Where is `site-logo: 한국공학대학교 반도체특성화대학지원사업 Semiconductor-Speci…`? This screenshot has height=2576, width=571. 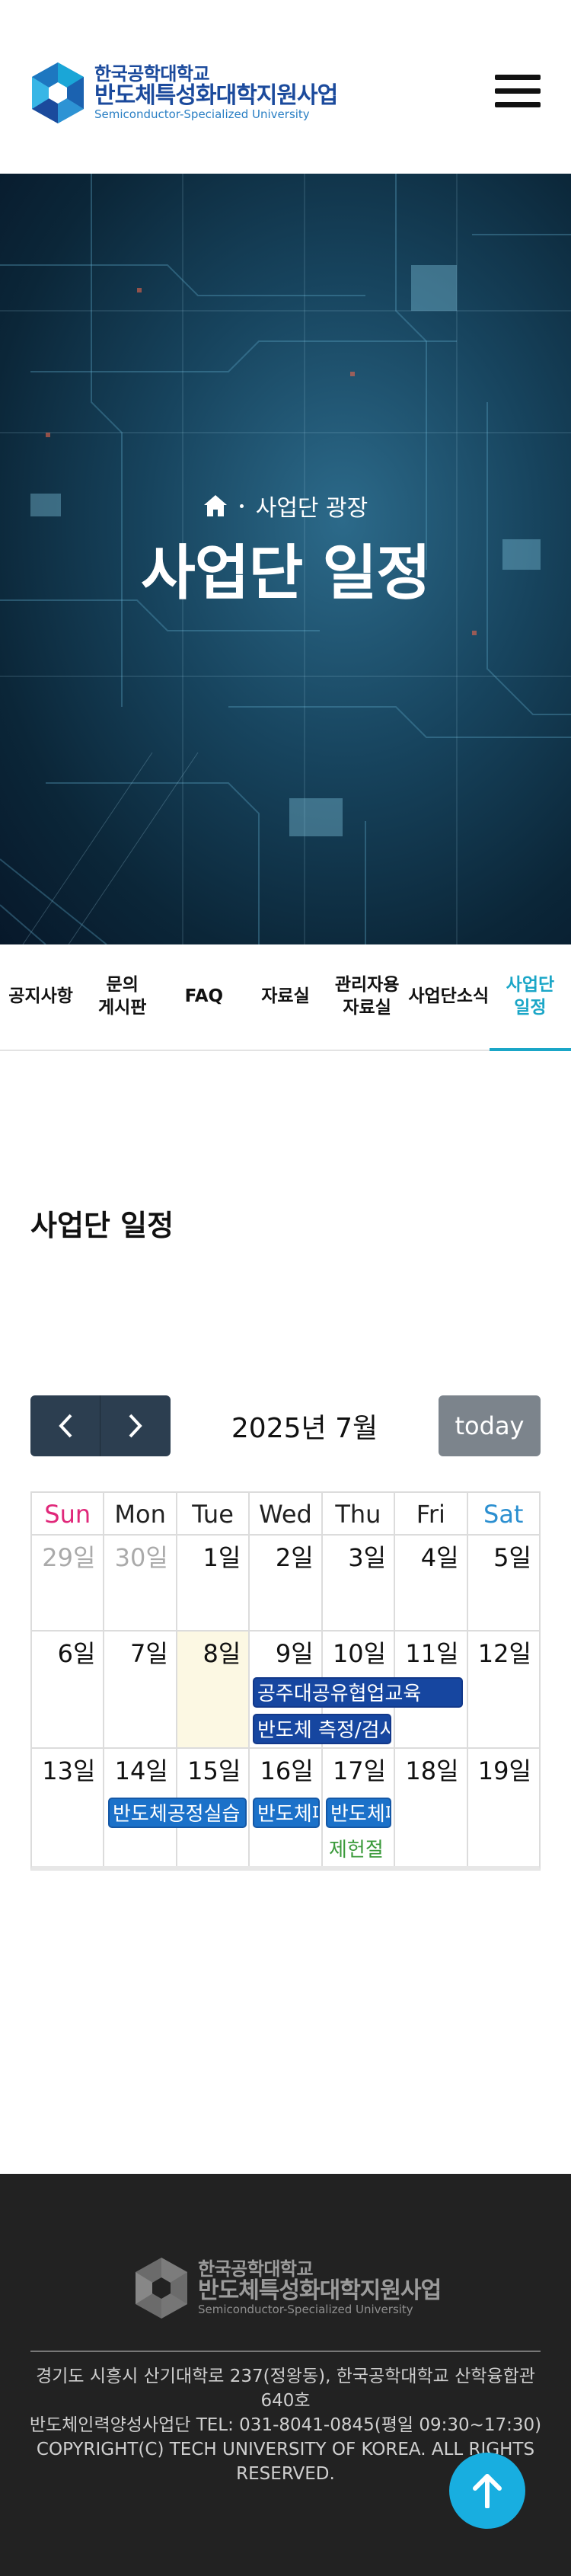 site-logo: 한국공학대학교 반도체특성화대학지원사업 Semiconductor-Speci… is located at coordinates (183, 93).